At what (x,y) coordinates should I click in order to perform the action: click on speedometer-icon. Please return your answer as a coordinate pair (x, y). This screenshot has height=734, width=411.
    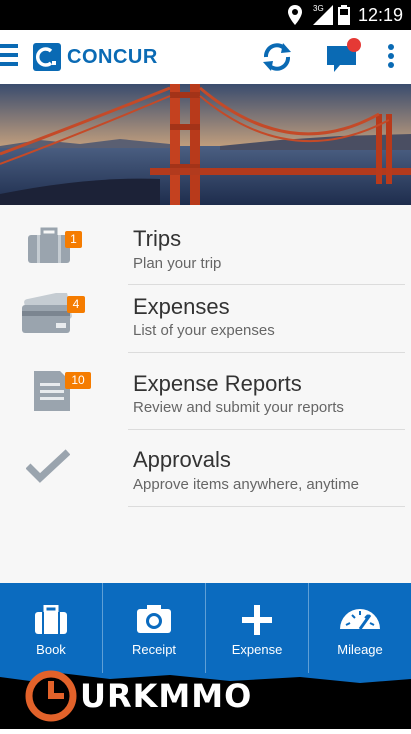
    Looking at the image, I should click on (360, 619).